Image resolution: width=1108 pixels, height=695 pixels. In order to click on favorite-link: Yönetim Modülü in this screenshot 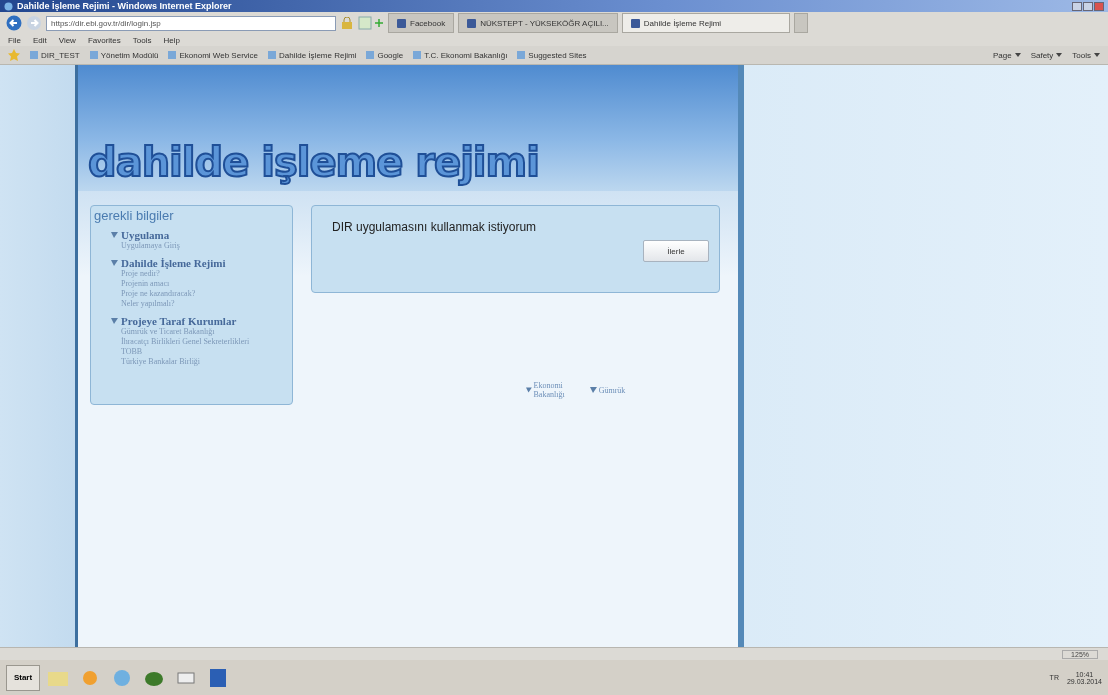, I will do `click(124, 55)`.